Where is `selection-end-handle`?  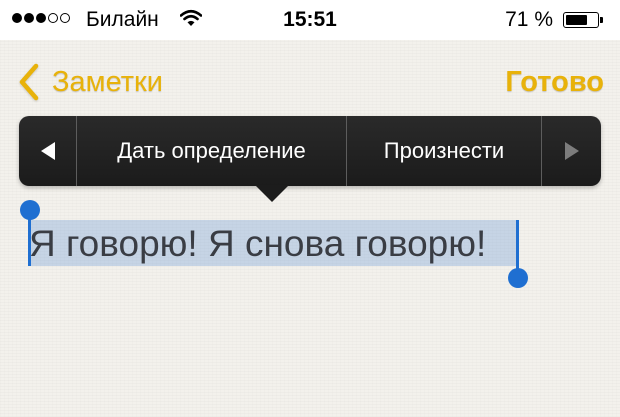 selection-end-handle is located at coordinates (518, 278).